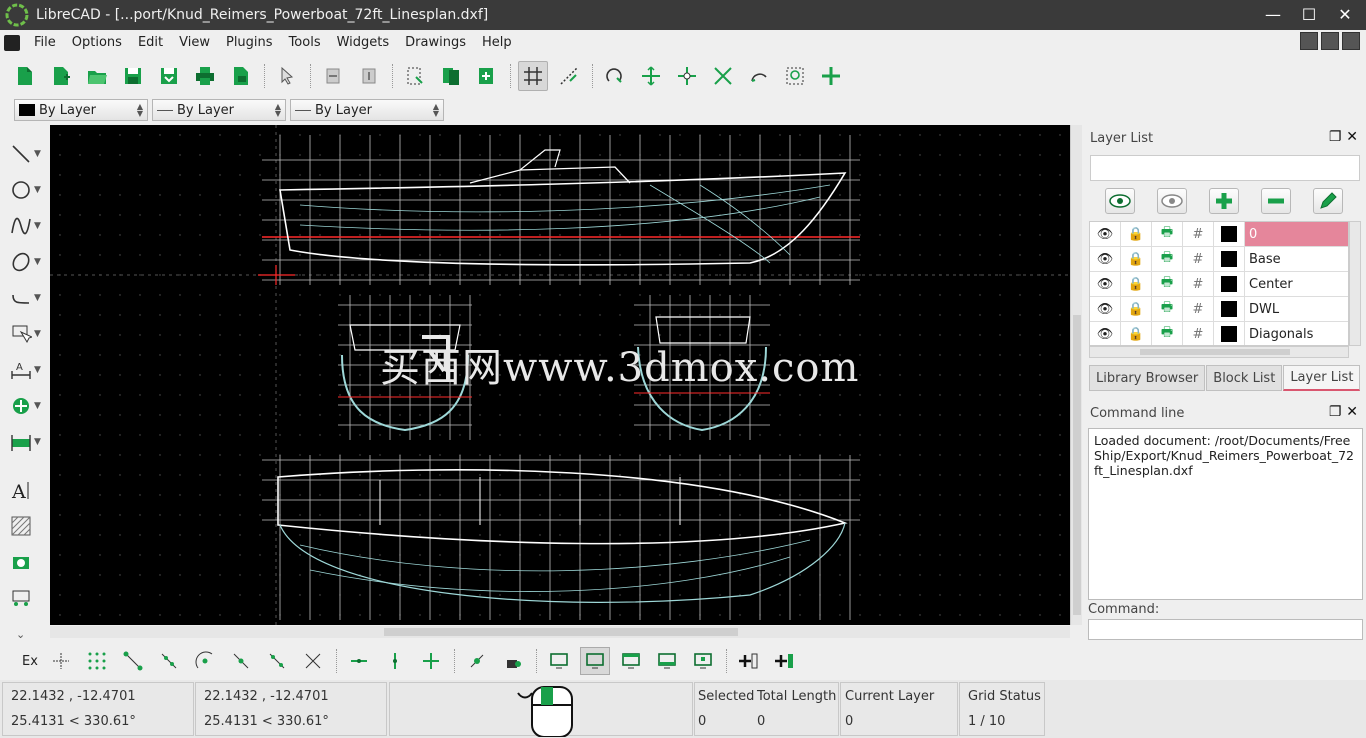 This screenshot has width=1366, height=738. I want to click on layer-row: 👁 🔒 🖶 # Center, so click(1219, 284).